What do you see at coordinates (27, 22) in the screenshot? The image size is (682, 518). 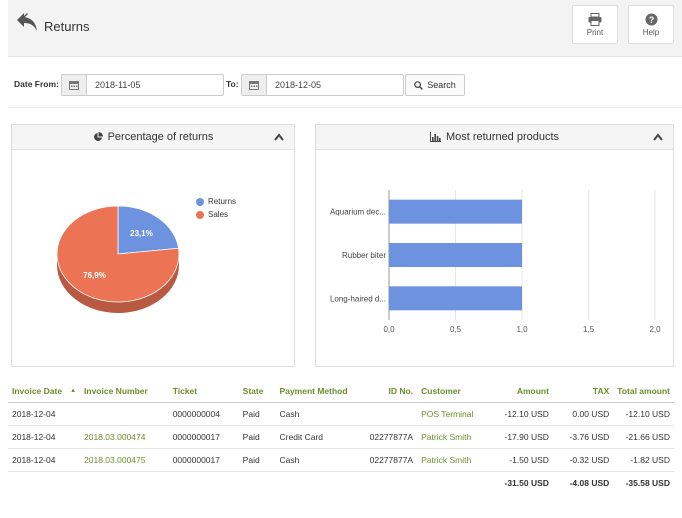 I see `back-icon` at bounding box center [27, 22].